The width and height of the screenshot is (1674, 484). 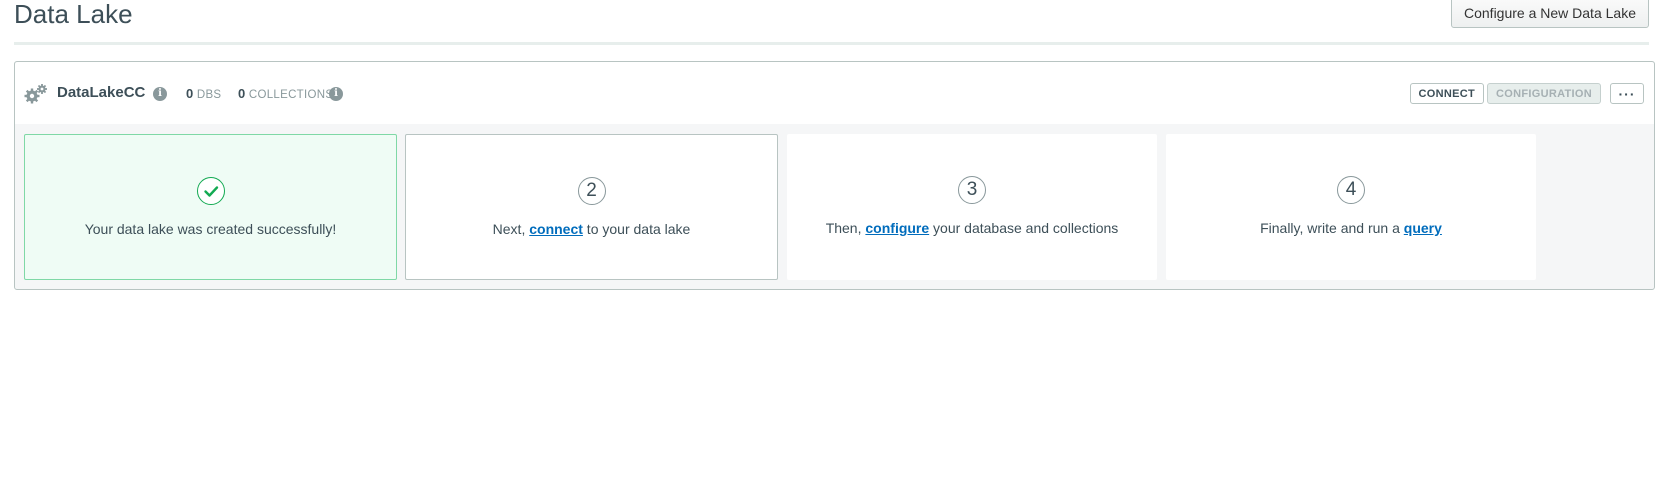 I want to click on step-query-text: Finally, write and run a query, so click(x=1351, y=228).